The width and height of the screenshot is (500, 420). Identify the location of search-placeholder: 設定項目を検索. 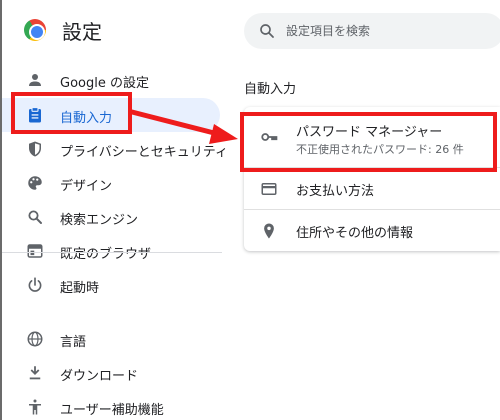
(328, 31).